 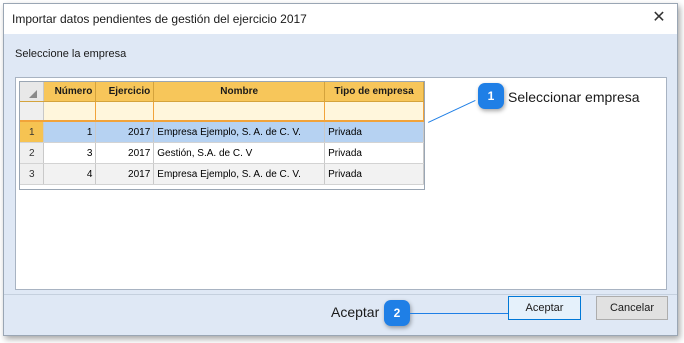 I want to click on cancel-button: Cancelar, so click(x=632, y=308).